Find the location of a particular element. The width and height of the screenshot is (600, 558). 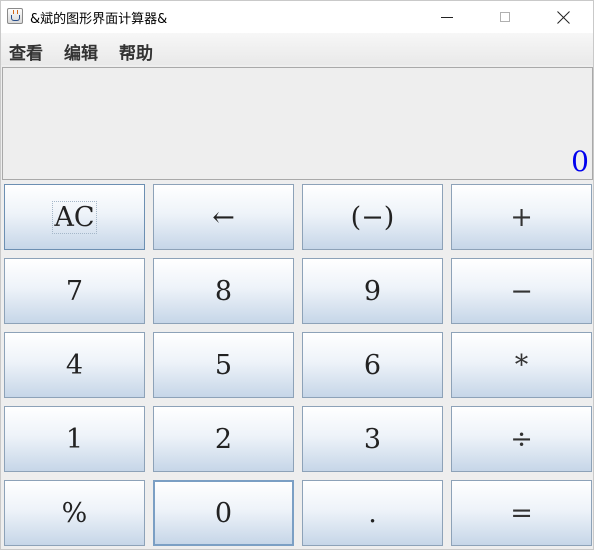

title-bar: &斌的图形界面计算器& is located at coordinates (297, 17).